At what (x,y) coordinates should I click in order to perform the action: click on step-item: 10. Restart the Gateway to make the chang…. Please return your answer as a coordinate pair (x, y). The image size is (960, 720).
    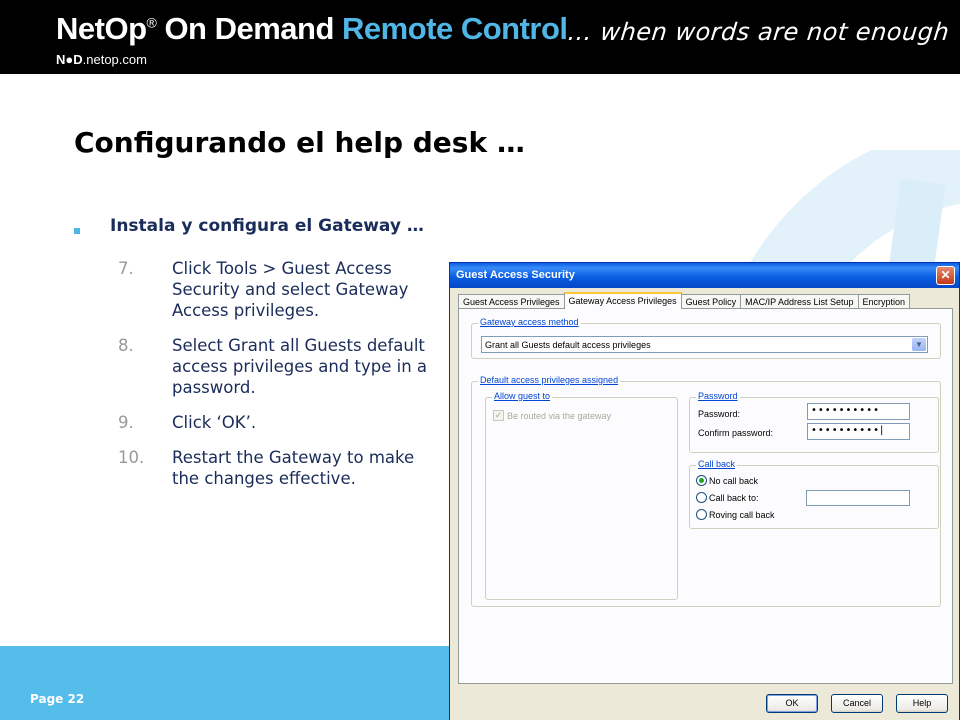
    Looking at the image, I should click on (278, 468).